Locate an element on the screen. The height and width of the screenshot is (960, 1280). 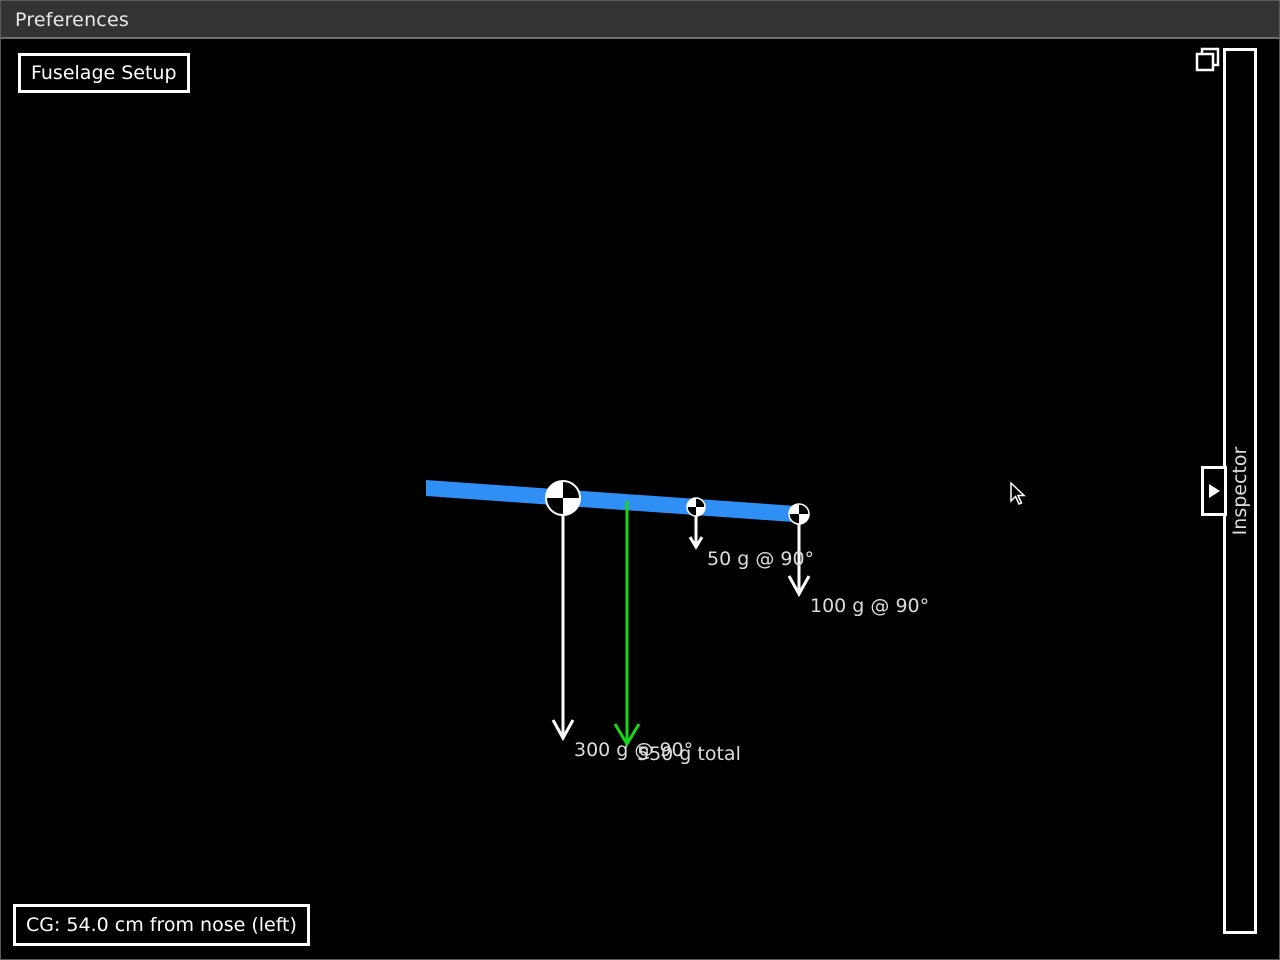
mass-label: 100 g @ 90° is located at coordinates (869, 606).